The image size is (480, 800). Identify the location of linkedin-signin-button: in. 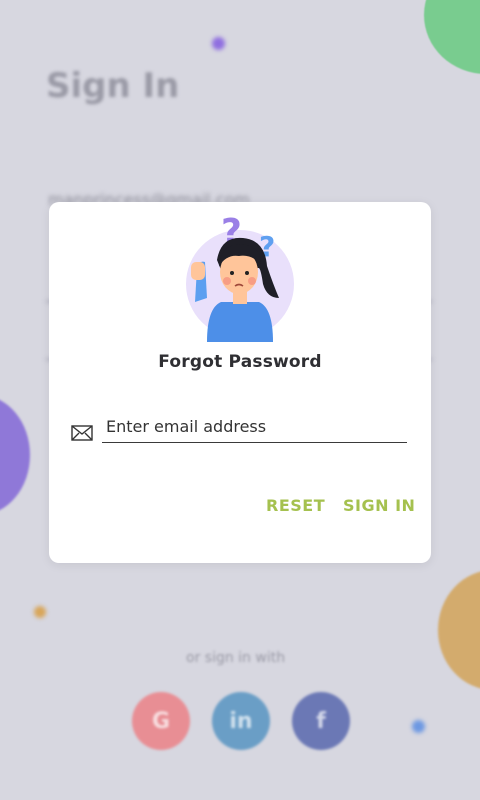
(241, 721).